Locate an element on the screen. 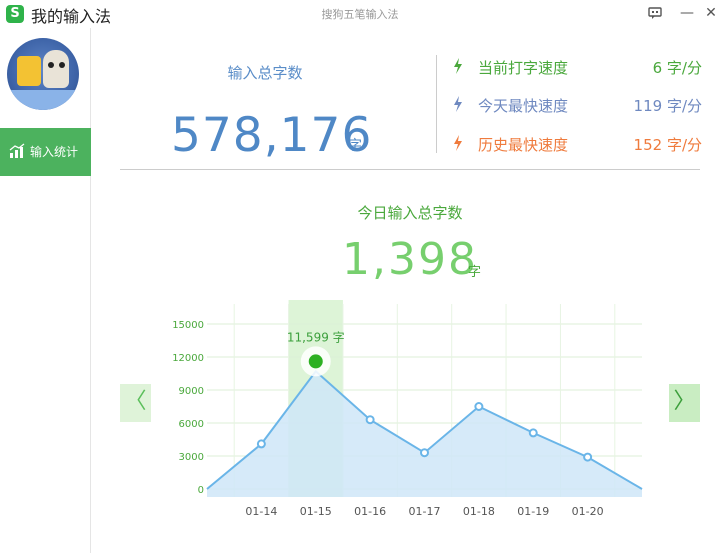 This screenshot has height=553, width=720. today-chars-unit: 字 is located at coordinates (475, 272).